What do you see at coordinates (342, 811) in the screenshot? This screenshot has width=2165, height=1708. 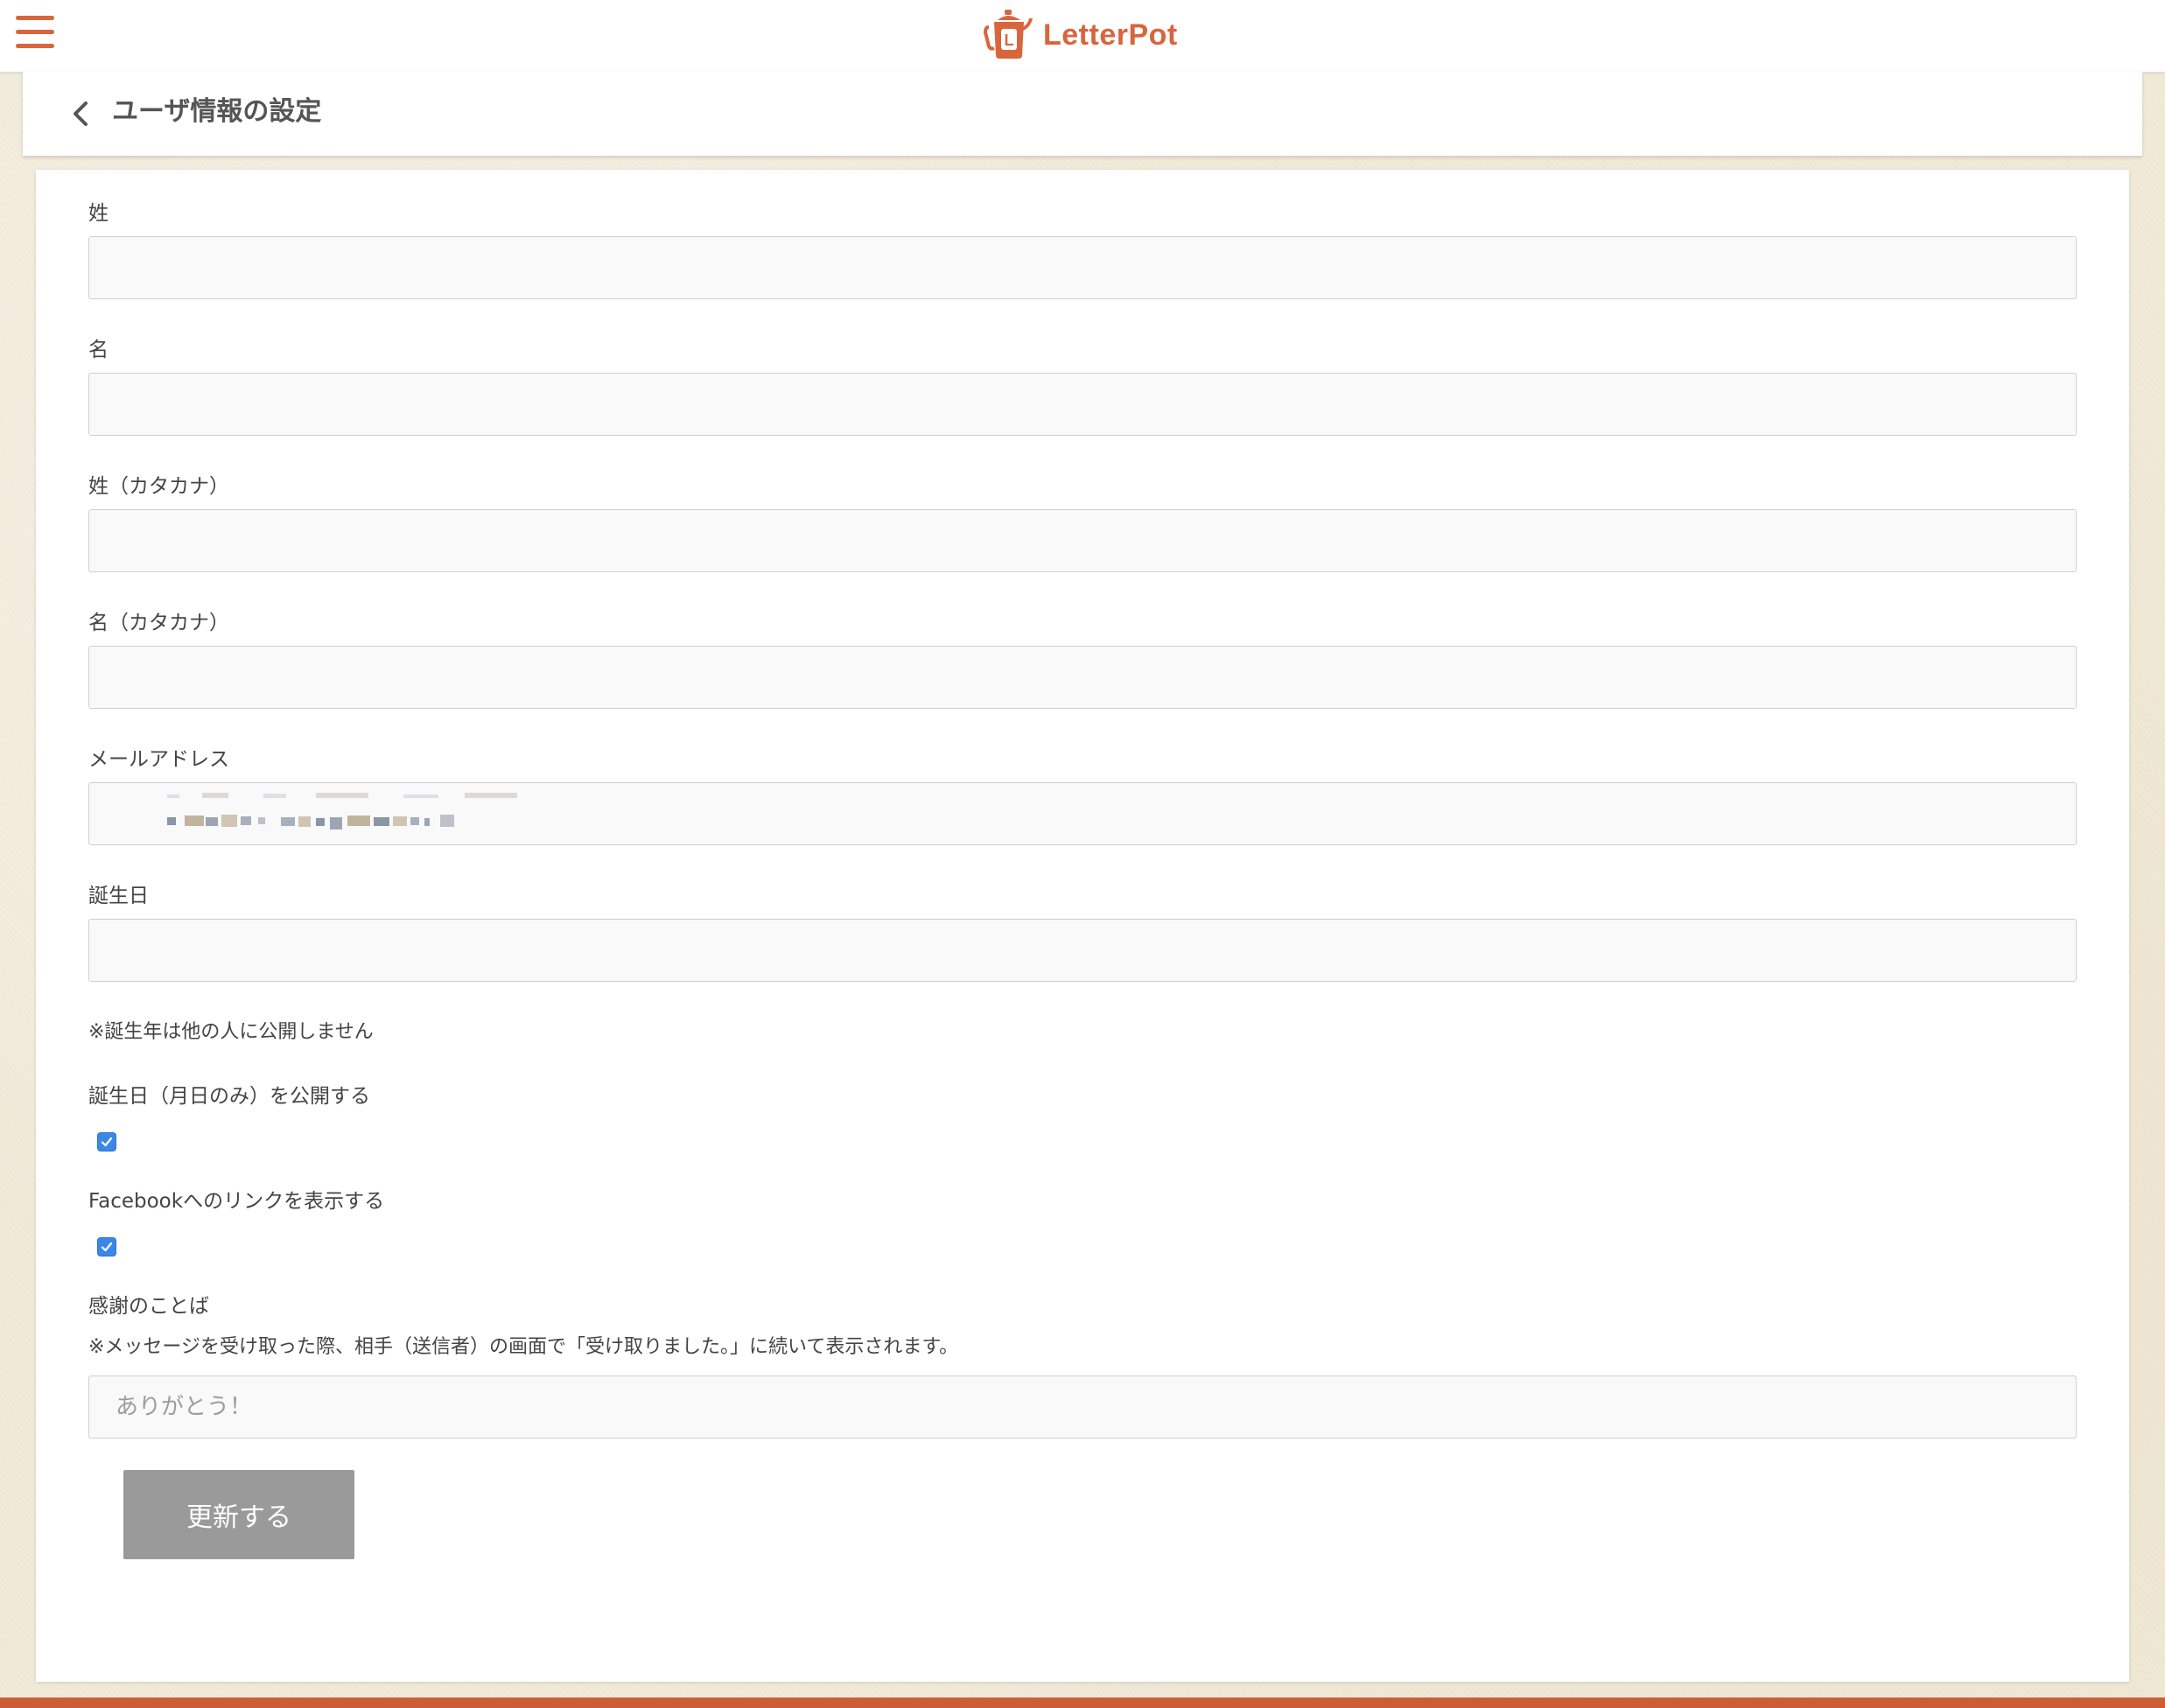 I see `redacted-email-value` at bounding box center [342, 811].